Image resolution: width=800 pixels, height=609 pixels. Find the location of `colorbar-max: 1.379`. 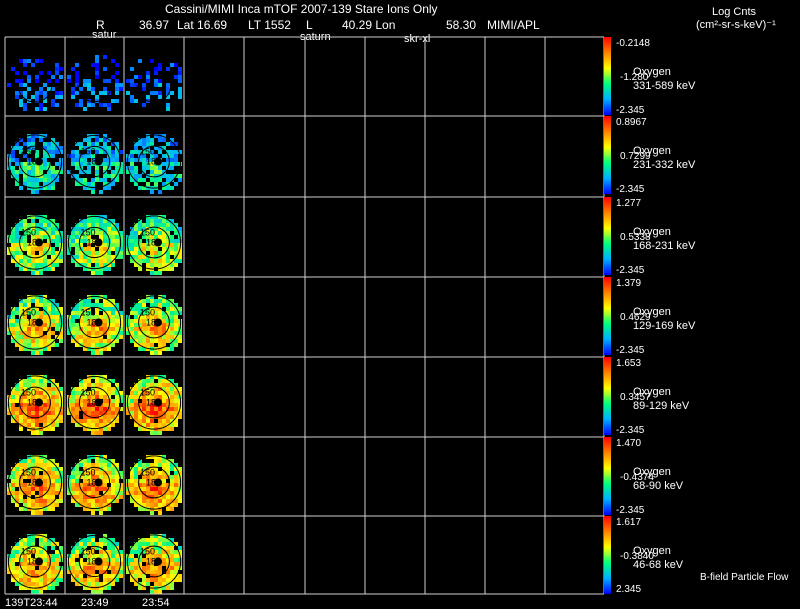

colorbar-max: 1.379 is located at coordinates (629, 283).